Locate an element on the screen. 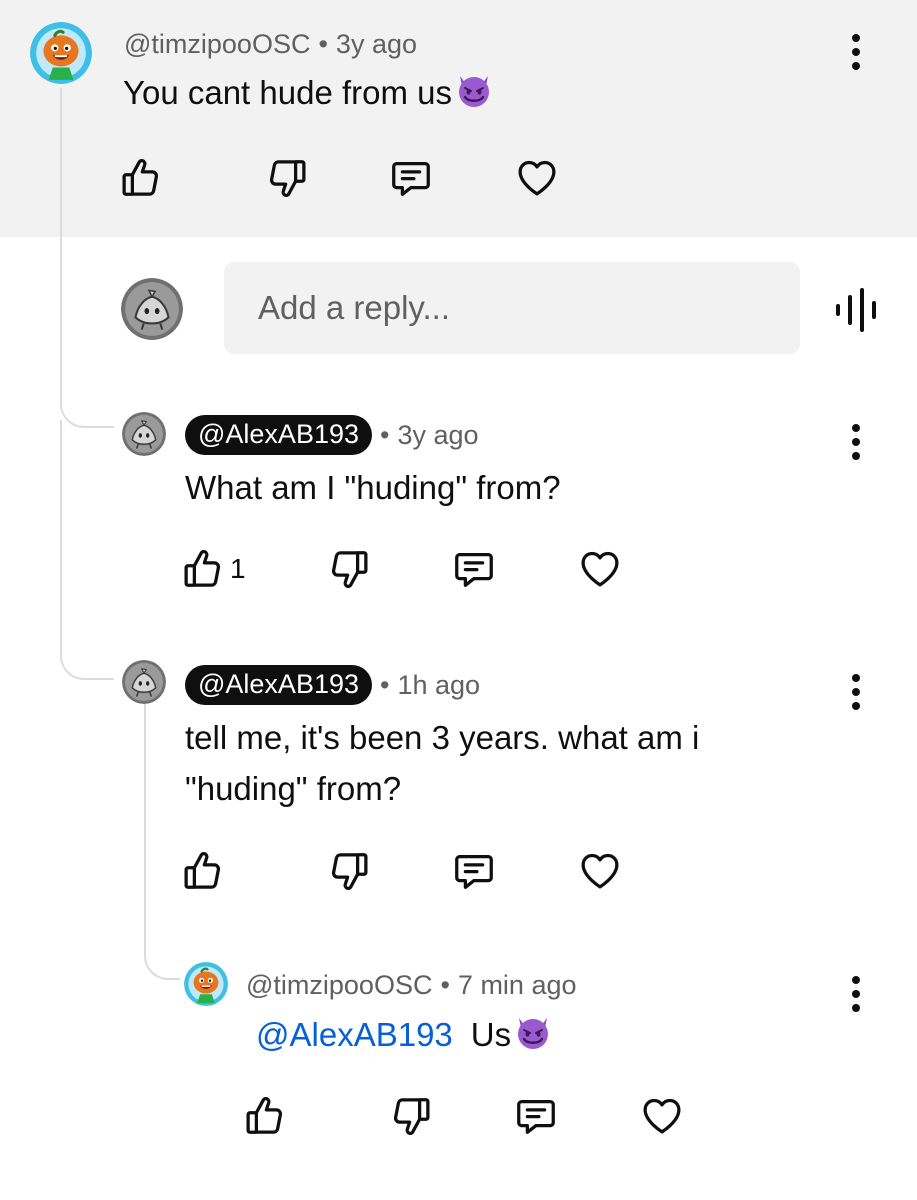 This screenshot has width=917, height=1200. reply-input-box is located at coordinates (512, 308).